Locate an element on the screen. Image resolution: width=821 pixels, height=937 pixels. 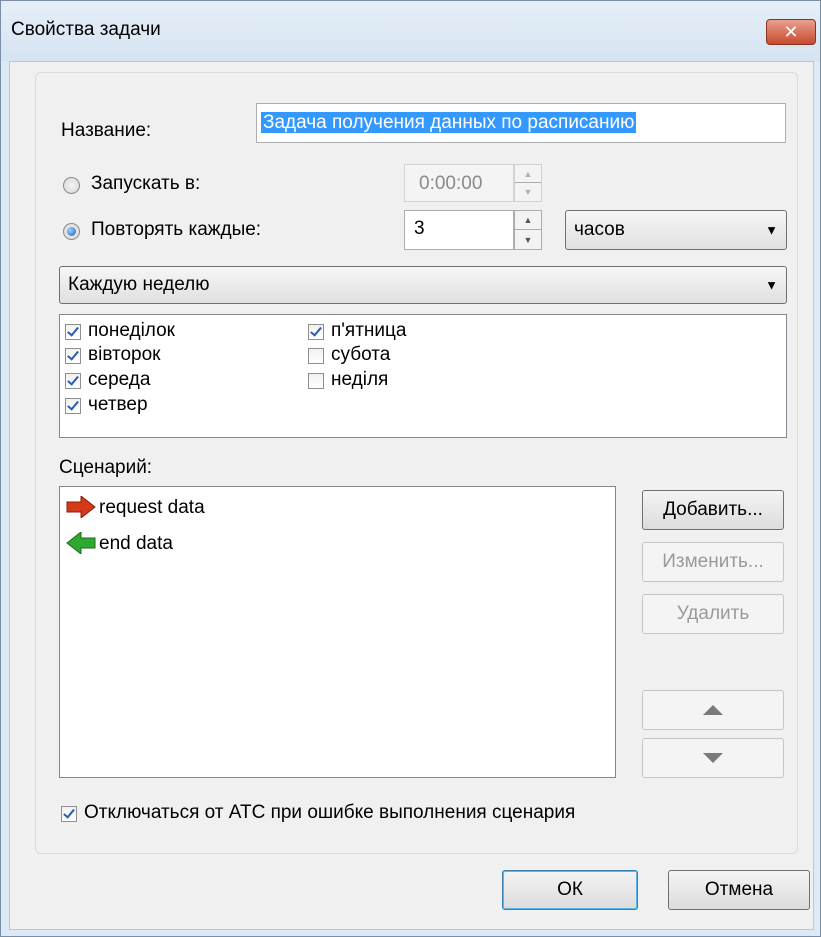
run-at-time-input: 0:00:00 is located at coordinates (459, 183).